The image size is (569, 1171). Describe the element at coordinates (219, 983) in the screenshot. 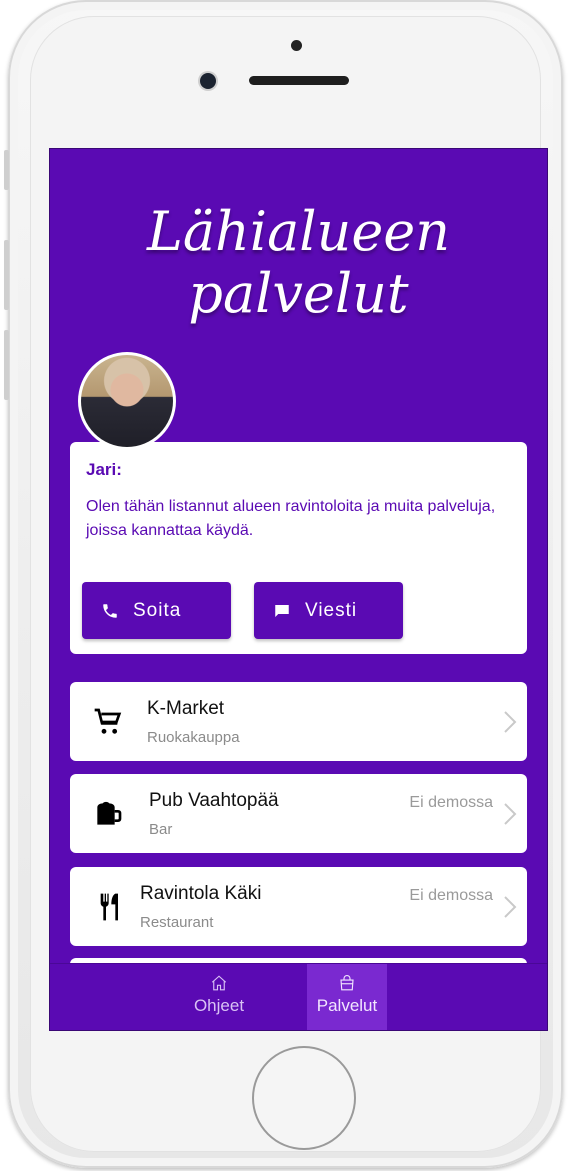

I see `home-icon` at that location.